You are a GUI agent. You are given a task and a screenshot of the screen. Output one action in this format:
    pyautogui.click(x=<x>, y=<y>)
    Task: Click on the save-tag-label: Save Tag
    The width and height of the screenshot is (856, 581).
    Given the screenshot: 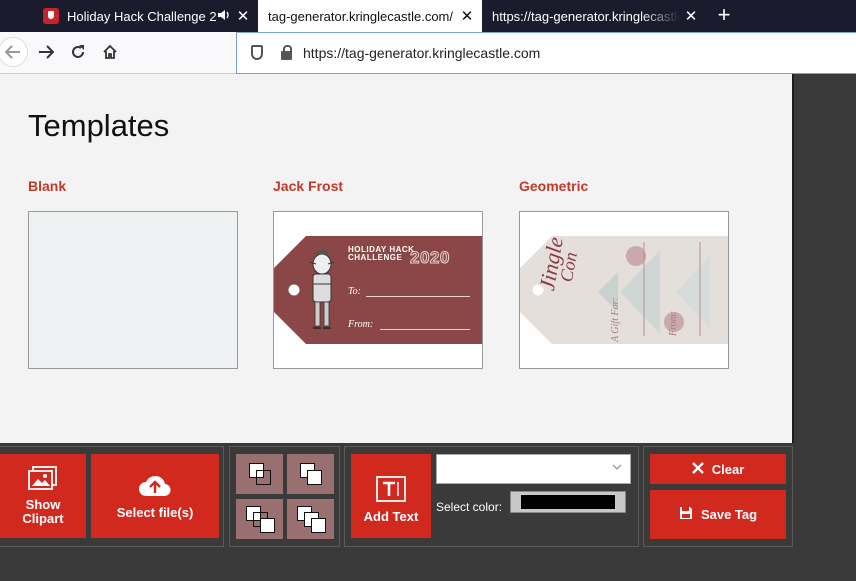 What is the action you would take?
    pyautogui.click(x=729, y=514)
    